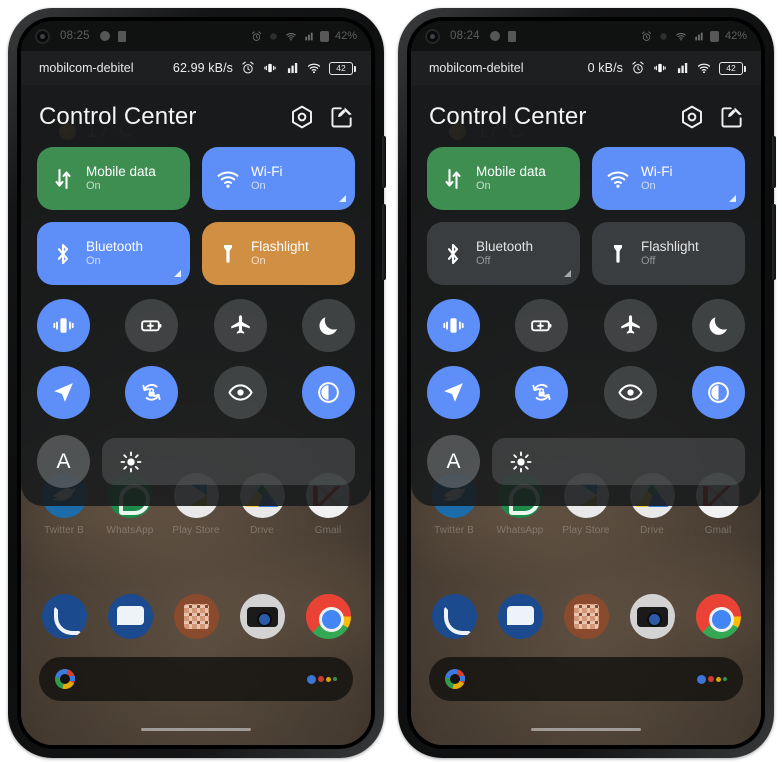 The width and height of the screenshot is (782, 762). Describe the element at coordinates (586, 530) in the screenshot. I see `home-screen-app-label: Play Store` at that location.